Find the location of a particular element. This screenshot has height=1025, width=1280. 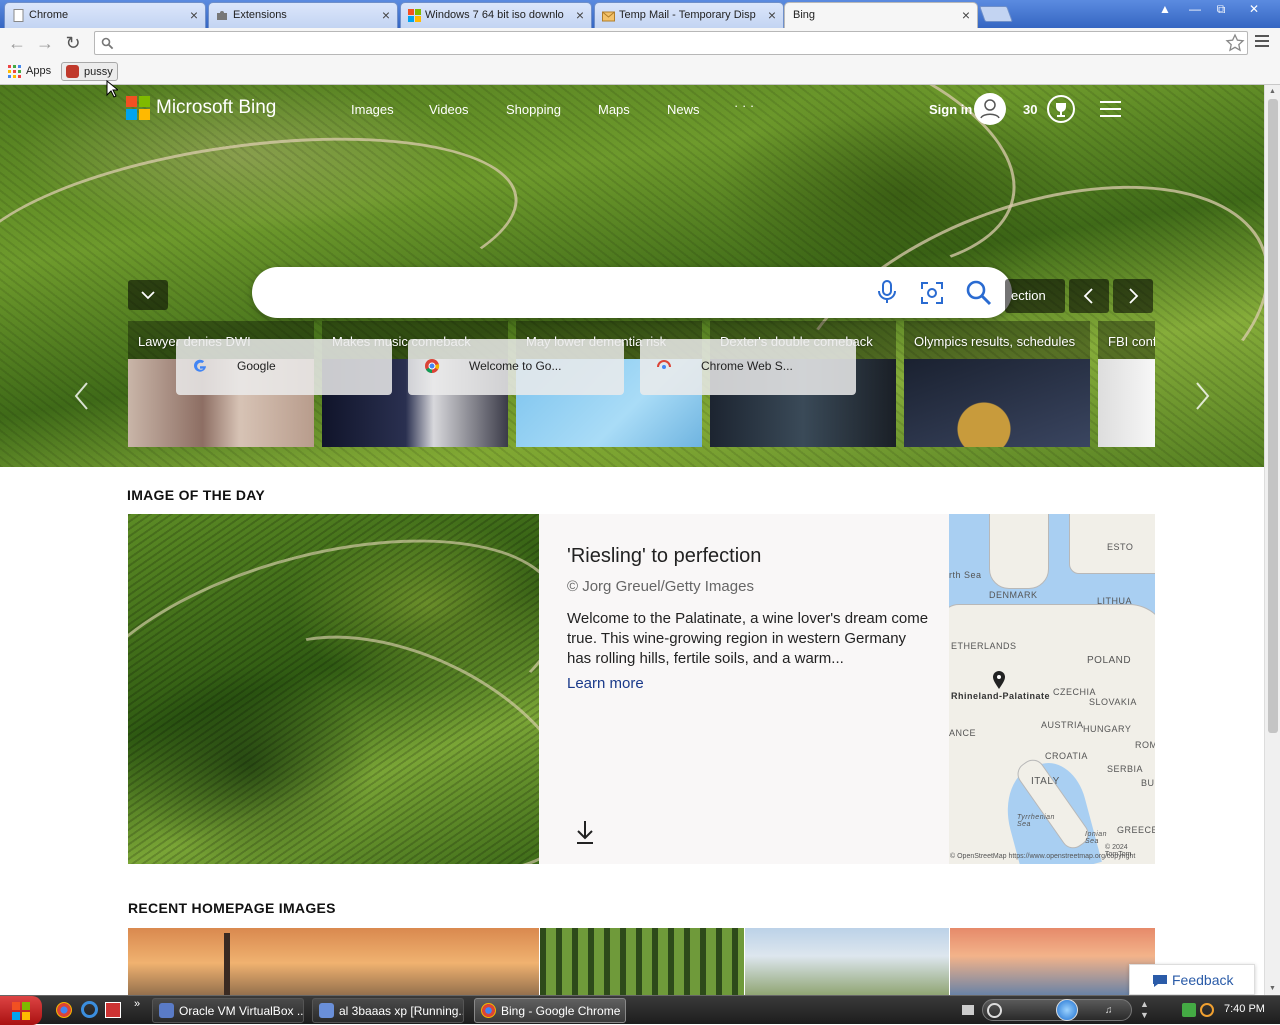

ie-quicklaunch-icon is located at coordinates (89, 1009).